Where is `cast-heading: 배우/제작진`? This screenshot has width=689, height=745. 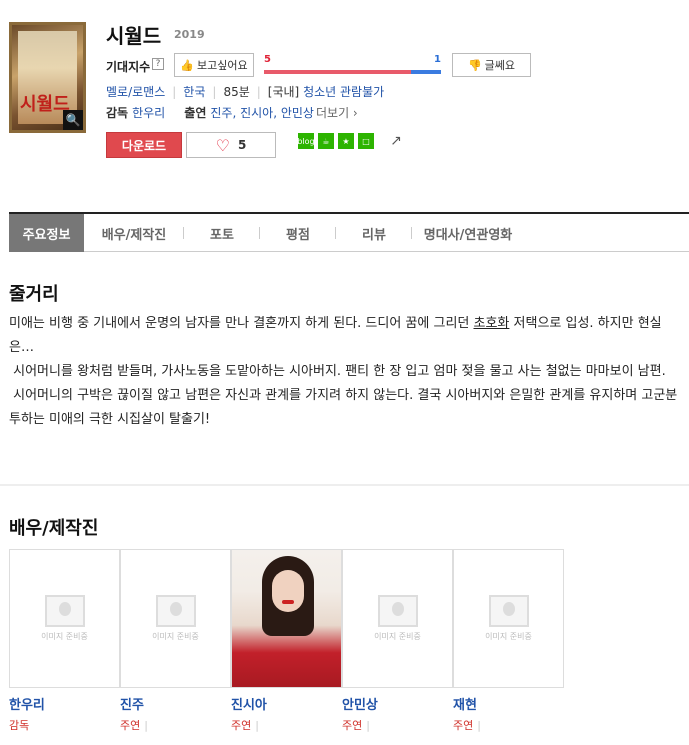
cast-heading: 배우/제작진 is located at coordinates (54, 528).